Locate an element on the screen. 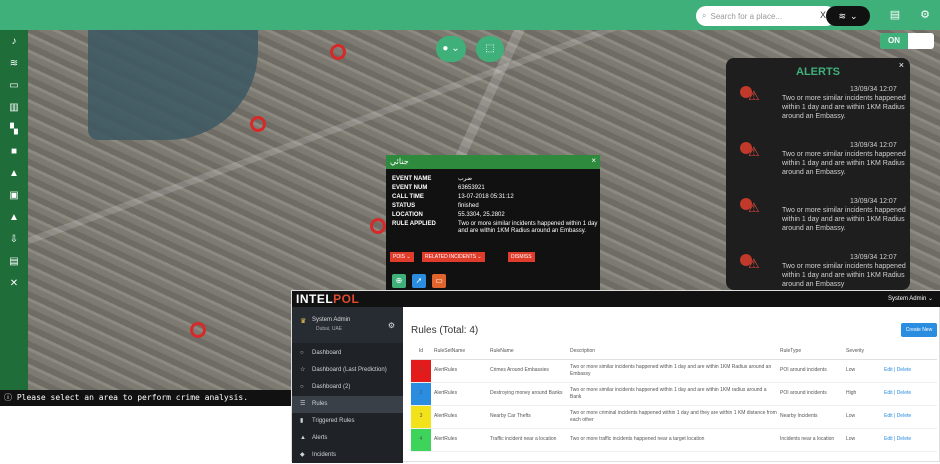 Image resolution: width=940 pixels, height=464 pixels. toggle-switch: ON is located at coordinates (907, 41).